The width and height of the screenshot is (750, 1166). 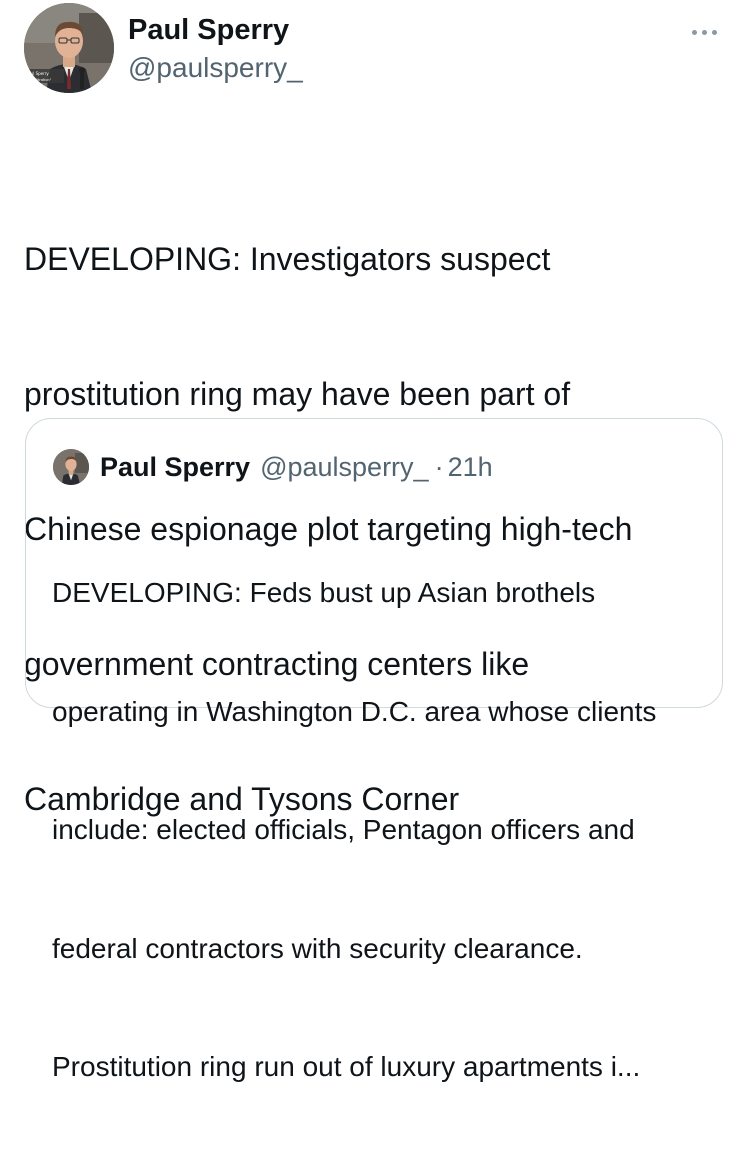 I want to click on quoted-tweet-header: Paul Sperry @paulsperry_ · 21h, so click(x=273, y=467).